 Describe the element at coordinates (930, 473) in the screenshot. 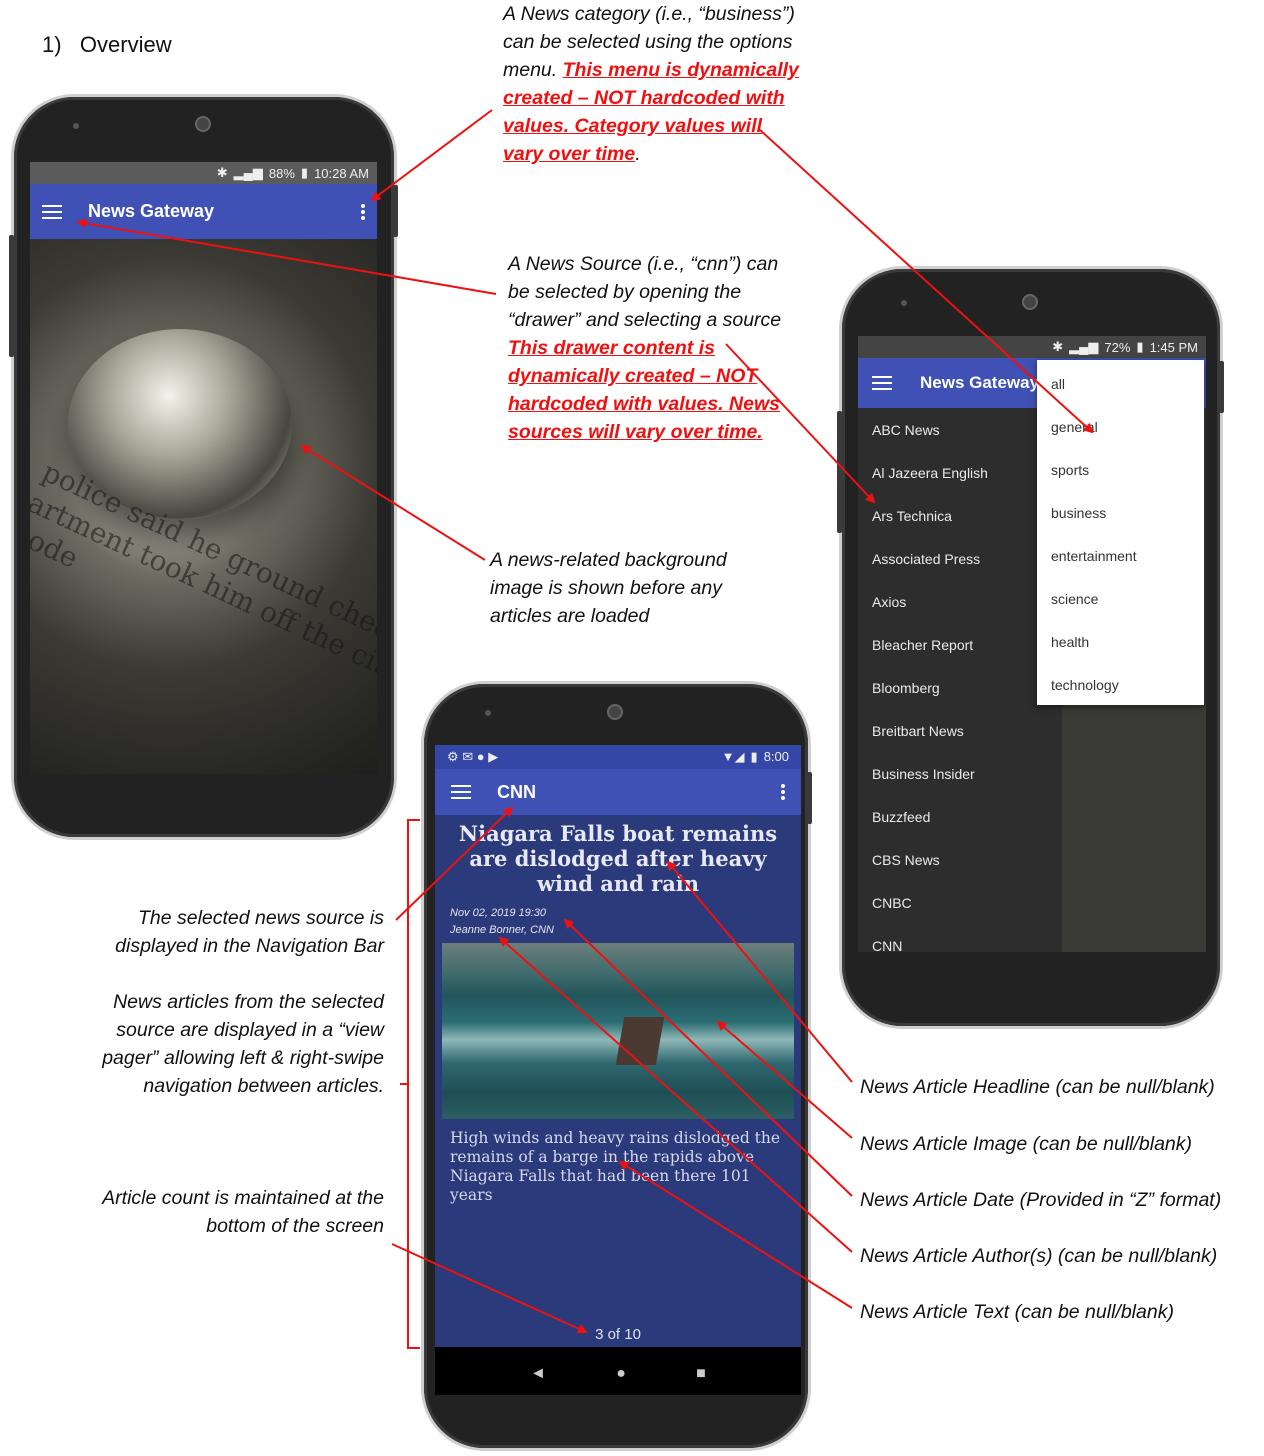

I see `drawer-item-source: Al Jazeera English` at that location.